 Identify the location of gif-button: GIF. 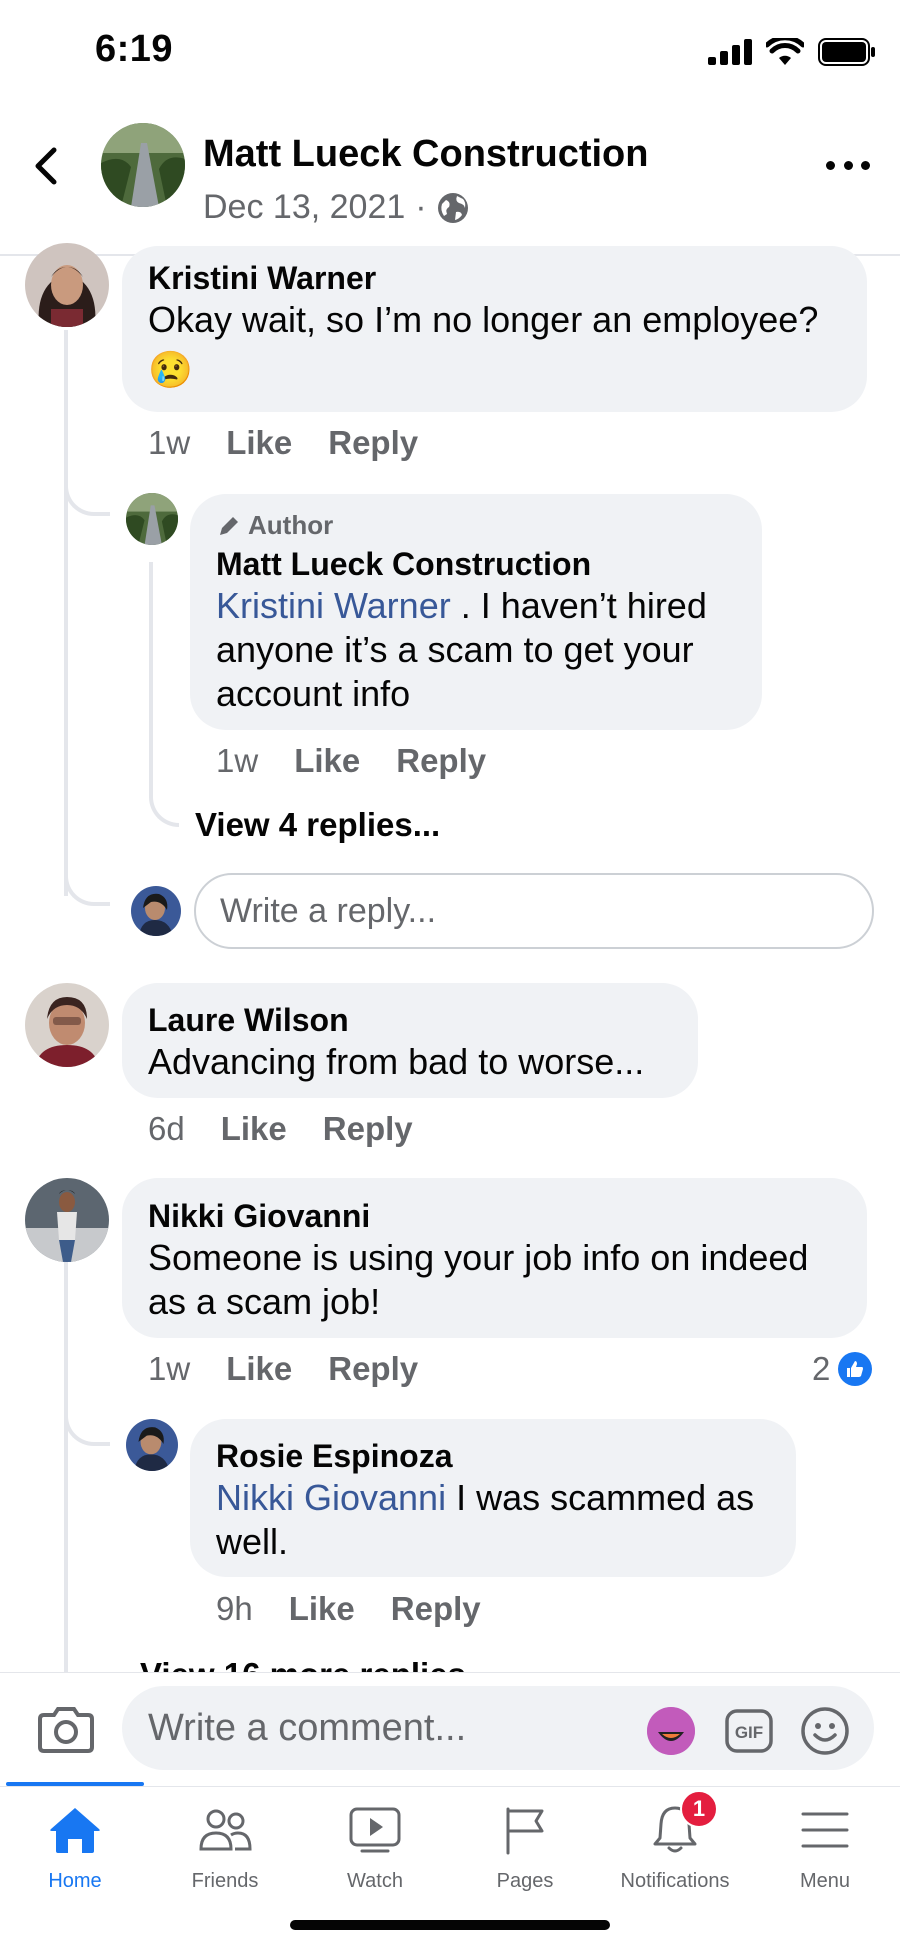
(749, 1731).